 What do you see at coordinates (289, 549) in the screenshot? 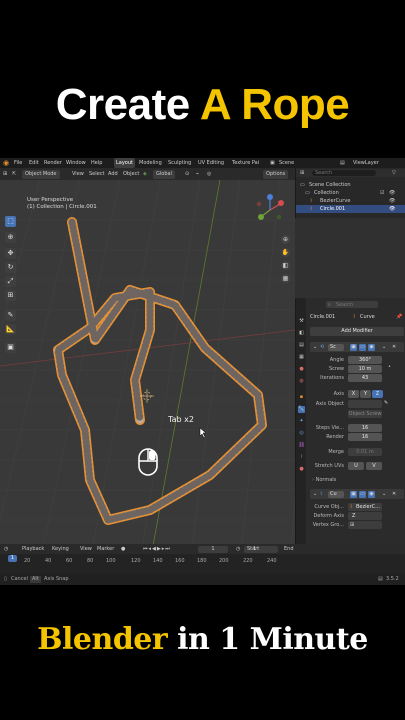
I see `end-frame-field: End` at bounding box center [289, 549].